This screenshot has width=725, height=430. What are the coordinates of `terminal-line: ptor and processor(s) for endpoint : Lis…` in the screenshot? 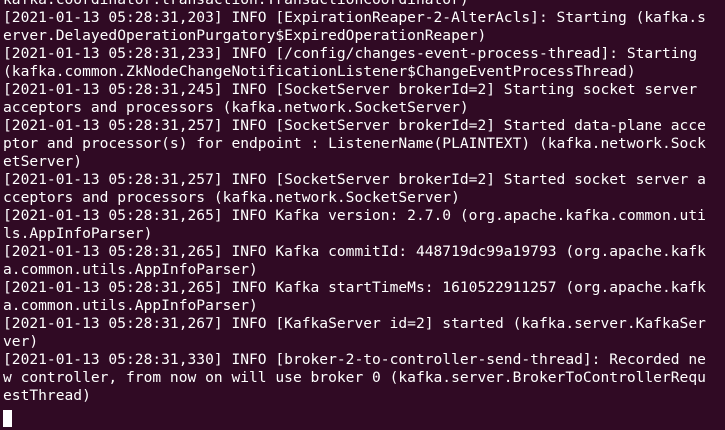 It's located at (354, 143).